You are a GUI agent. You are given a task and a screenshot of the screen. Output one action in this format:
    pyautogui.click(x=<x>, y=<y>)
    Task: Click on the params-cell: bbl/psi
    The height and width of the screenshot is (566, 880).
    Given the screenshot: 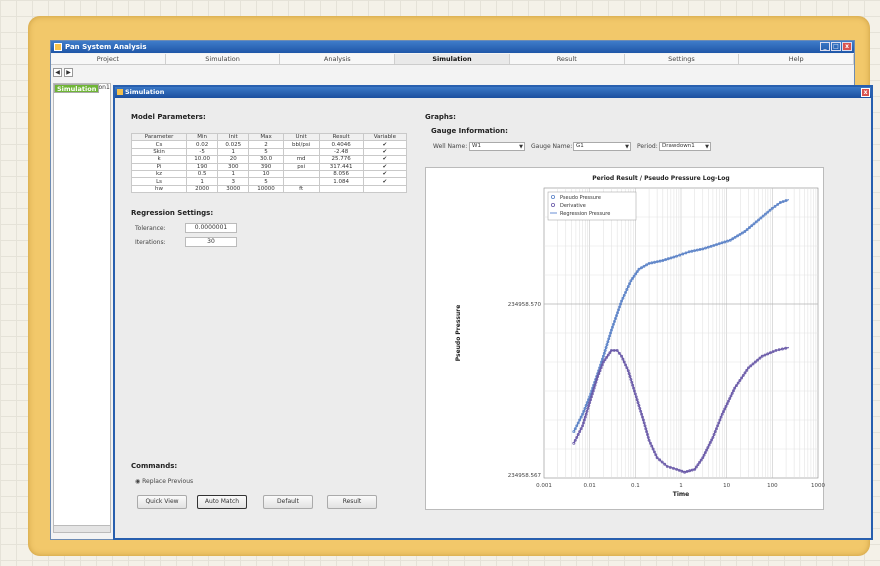 What is the action you would take?
    pyautogui.click(x=301, y=144)
    